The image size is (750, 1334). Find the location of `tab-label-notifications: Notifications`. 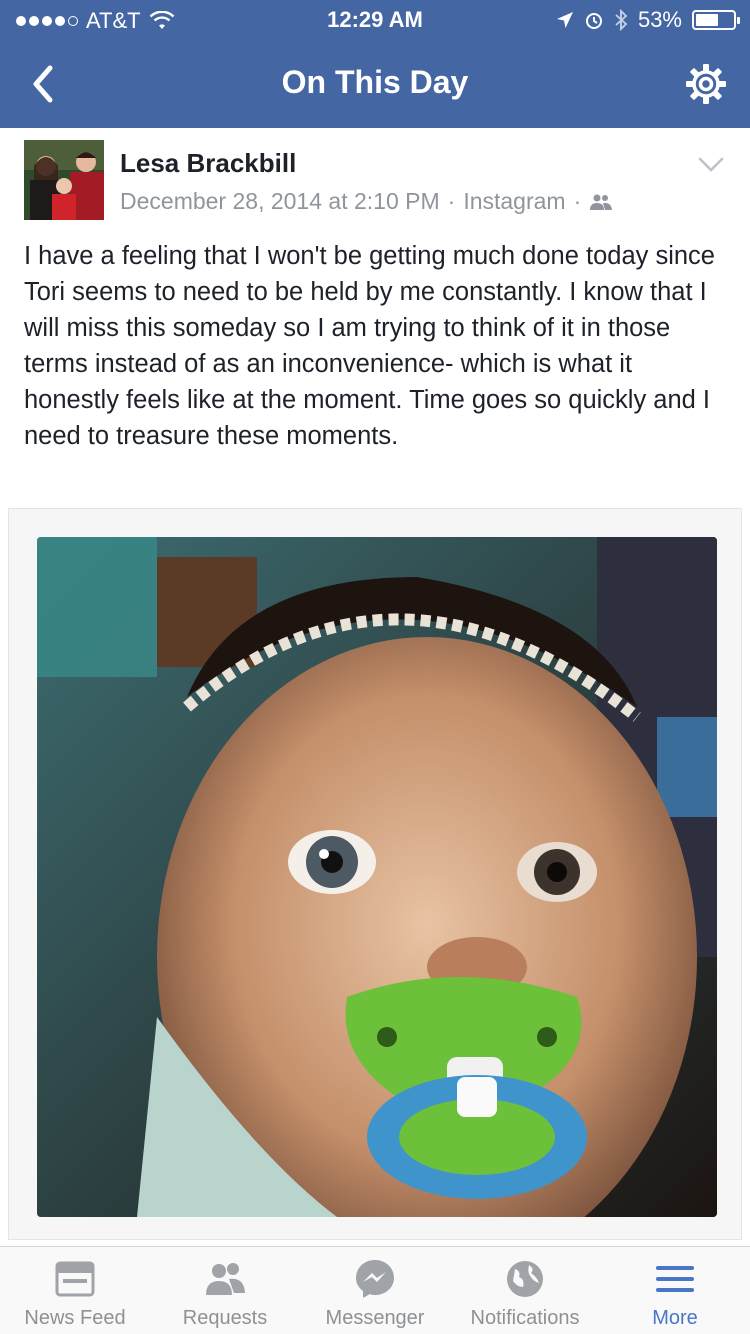

tab-label-notifications: Notifications is located at coordinates (525, 1318).